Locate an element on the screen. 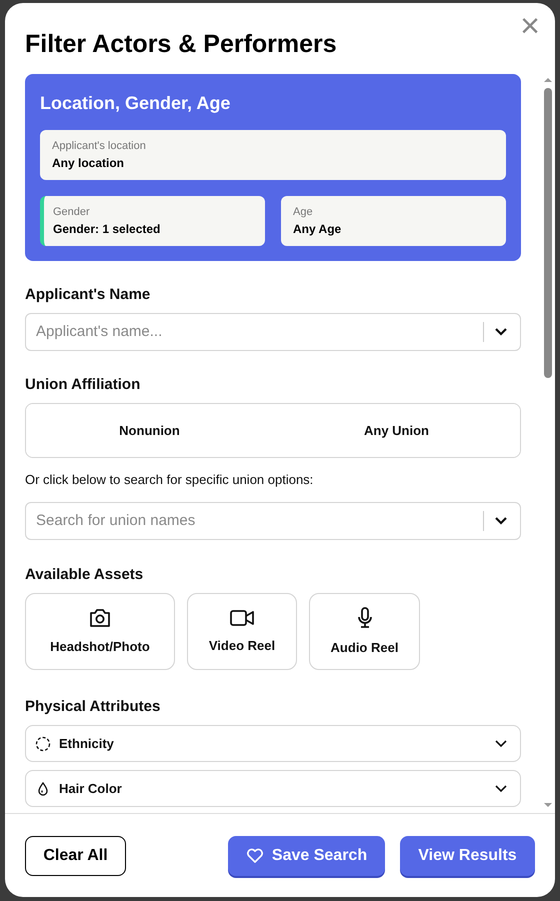  field-value: Any Age is located at coordinates (317, 229).